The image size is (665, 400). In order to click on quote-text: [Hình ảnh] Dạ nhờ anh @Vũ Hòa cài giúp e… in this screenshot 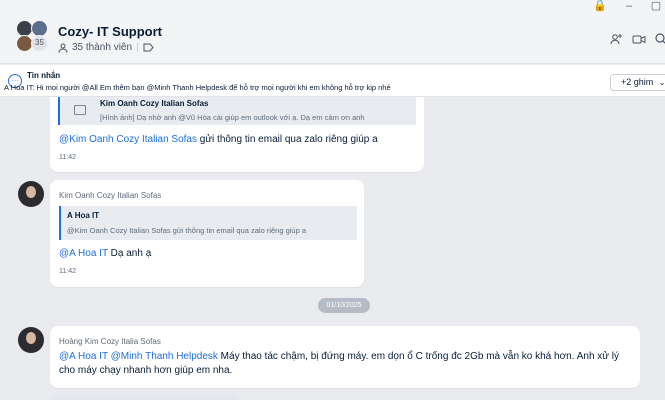, I will do `click(232, 117)`.